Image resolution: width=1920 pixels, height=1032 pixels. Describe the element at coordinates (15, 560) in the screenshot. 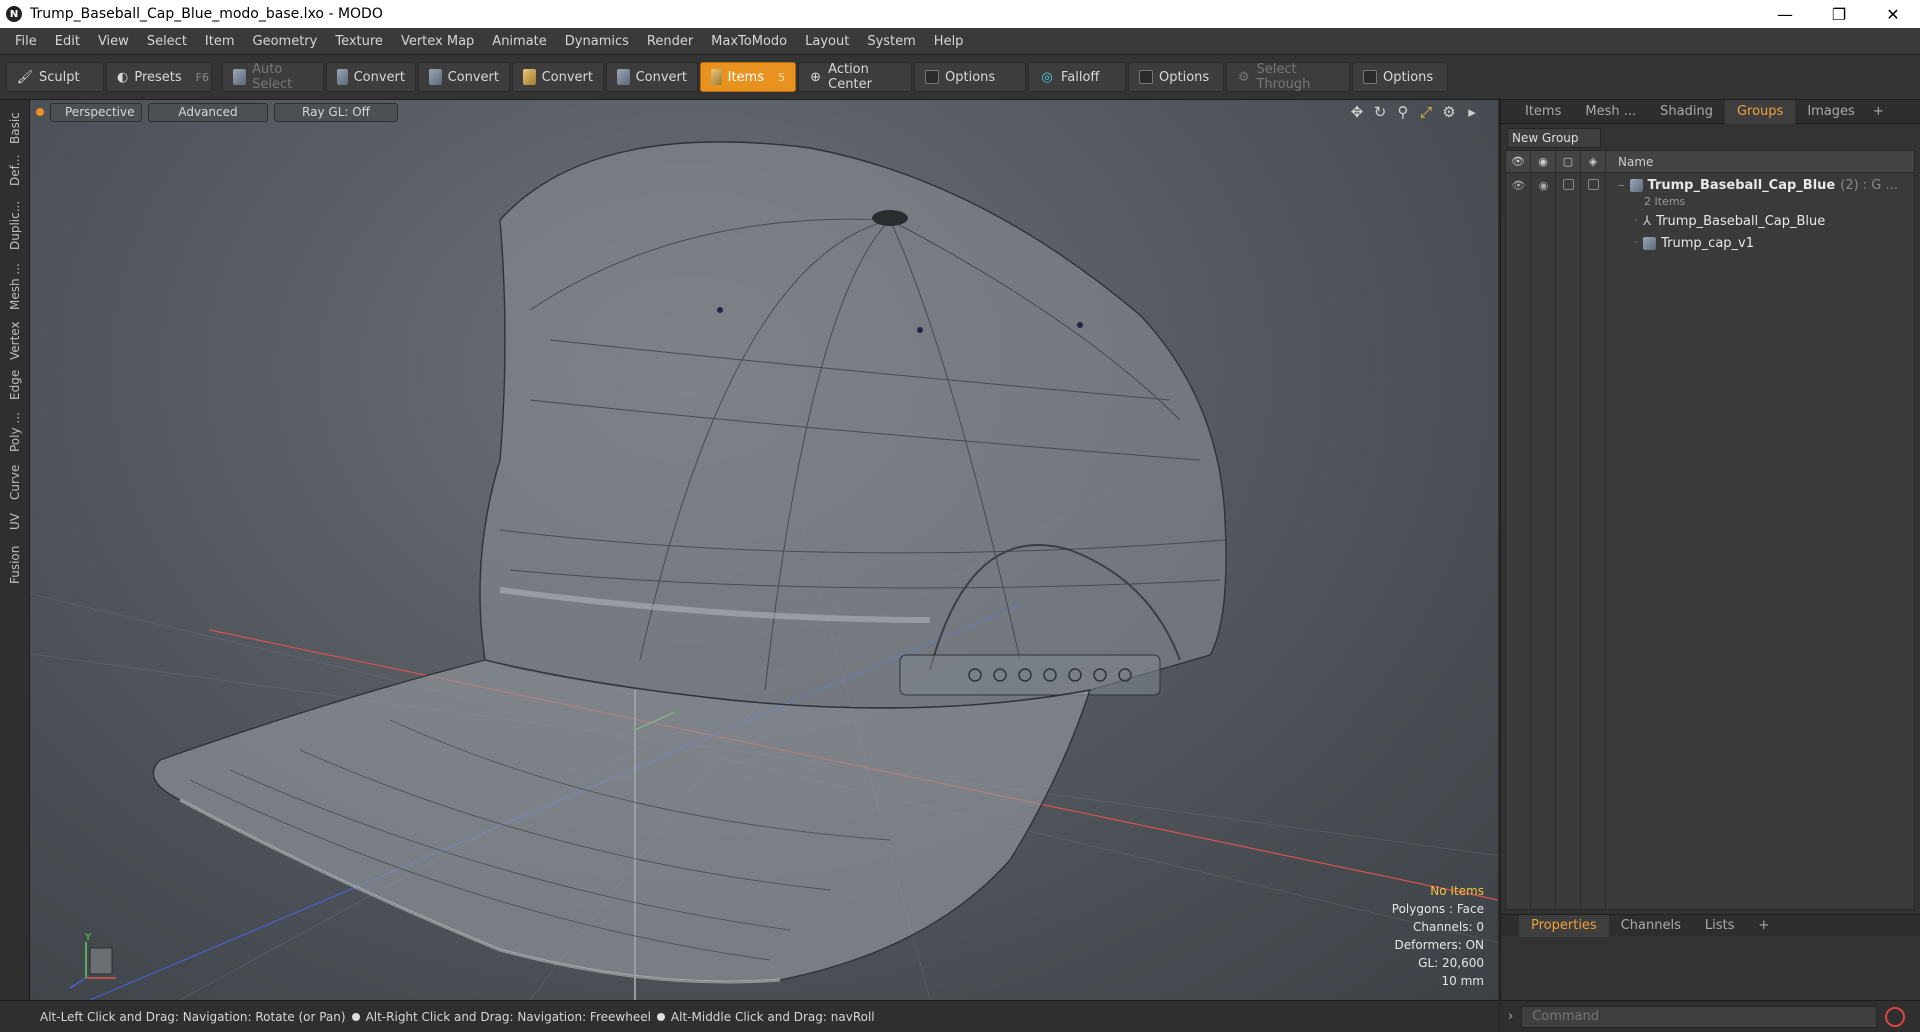

I see `tab-fusion: Fusion` at that location.